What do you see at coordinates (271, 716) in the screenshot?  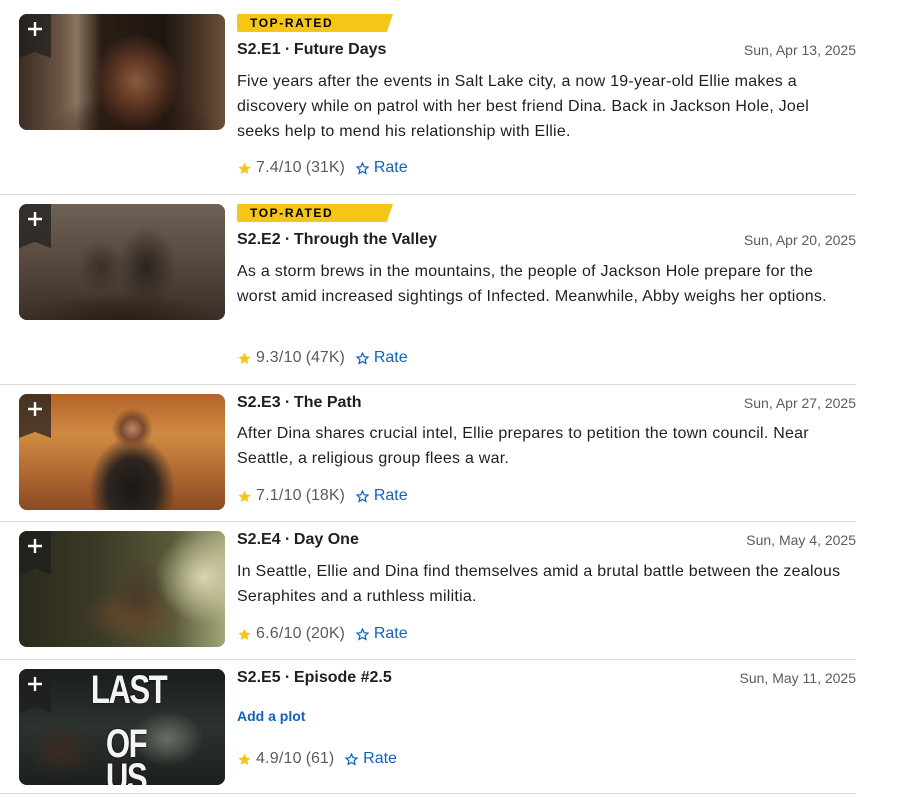 I see `add-plot-link: Add a plot` at bounding box center [271, 716].